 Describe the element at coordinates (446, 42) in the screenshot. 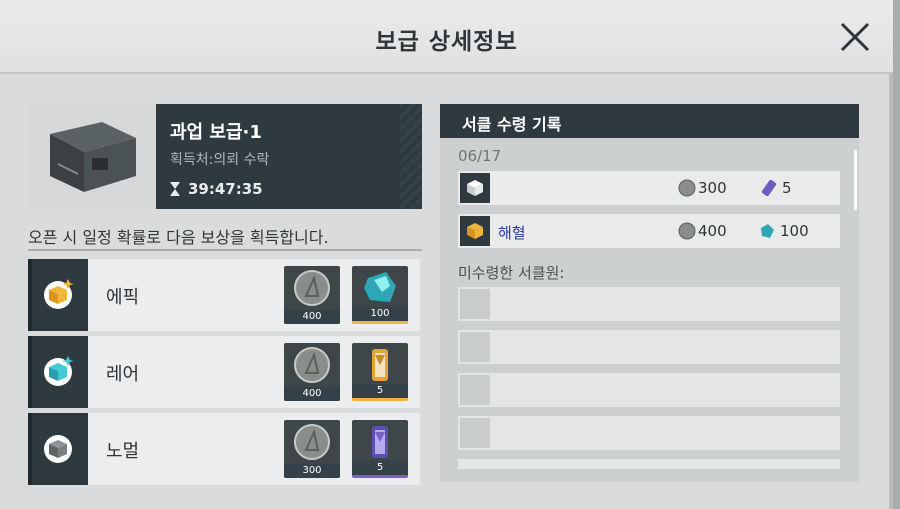

I see `popup-title: 보급 상세정보` at that location.